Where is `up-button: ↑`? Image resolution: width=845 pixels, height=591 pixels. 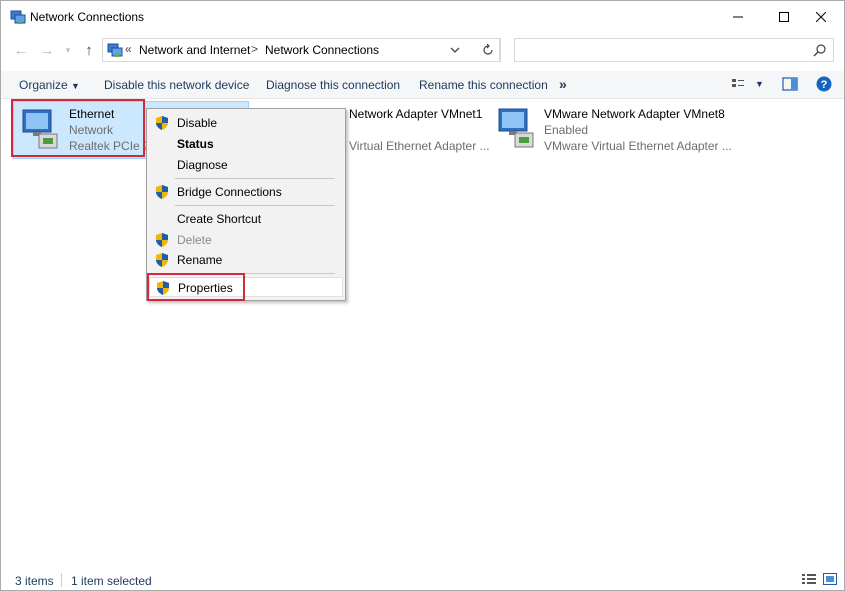 up-button: ↑ is located at coordinates (89, 50).